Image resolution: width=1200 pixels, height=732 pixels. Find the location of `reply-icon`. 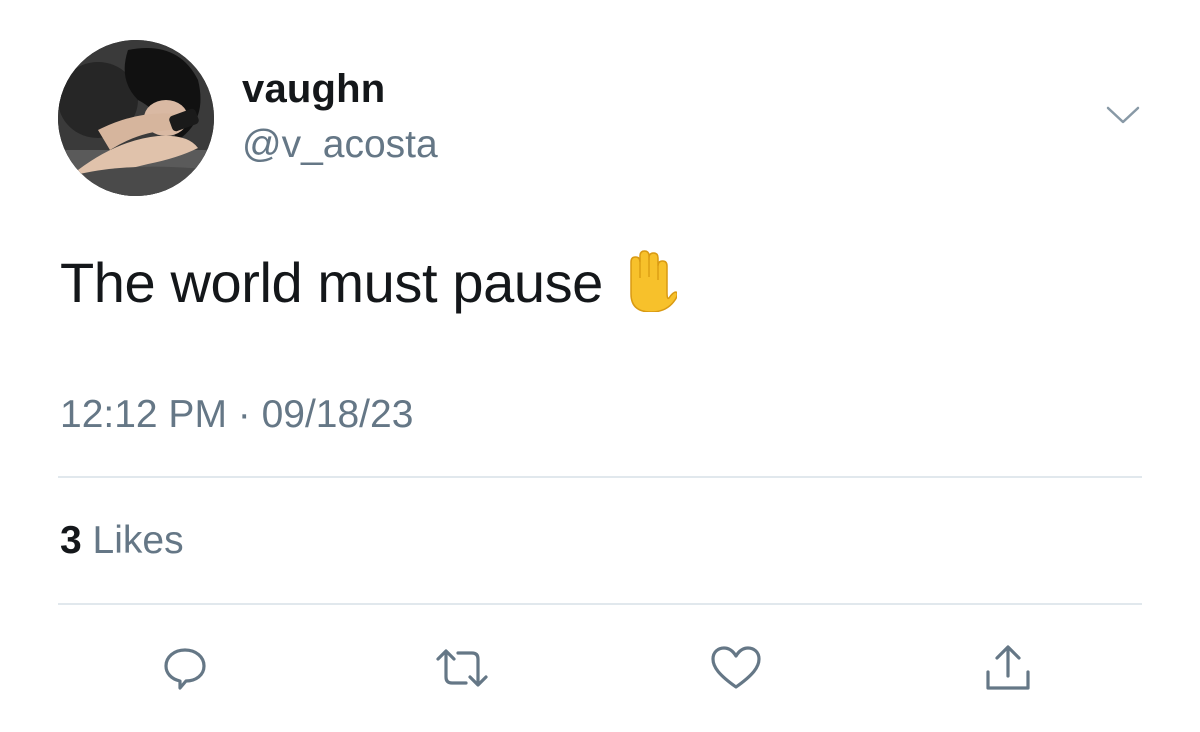

reply-icon is located at coordinates (185, 669).